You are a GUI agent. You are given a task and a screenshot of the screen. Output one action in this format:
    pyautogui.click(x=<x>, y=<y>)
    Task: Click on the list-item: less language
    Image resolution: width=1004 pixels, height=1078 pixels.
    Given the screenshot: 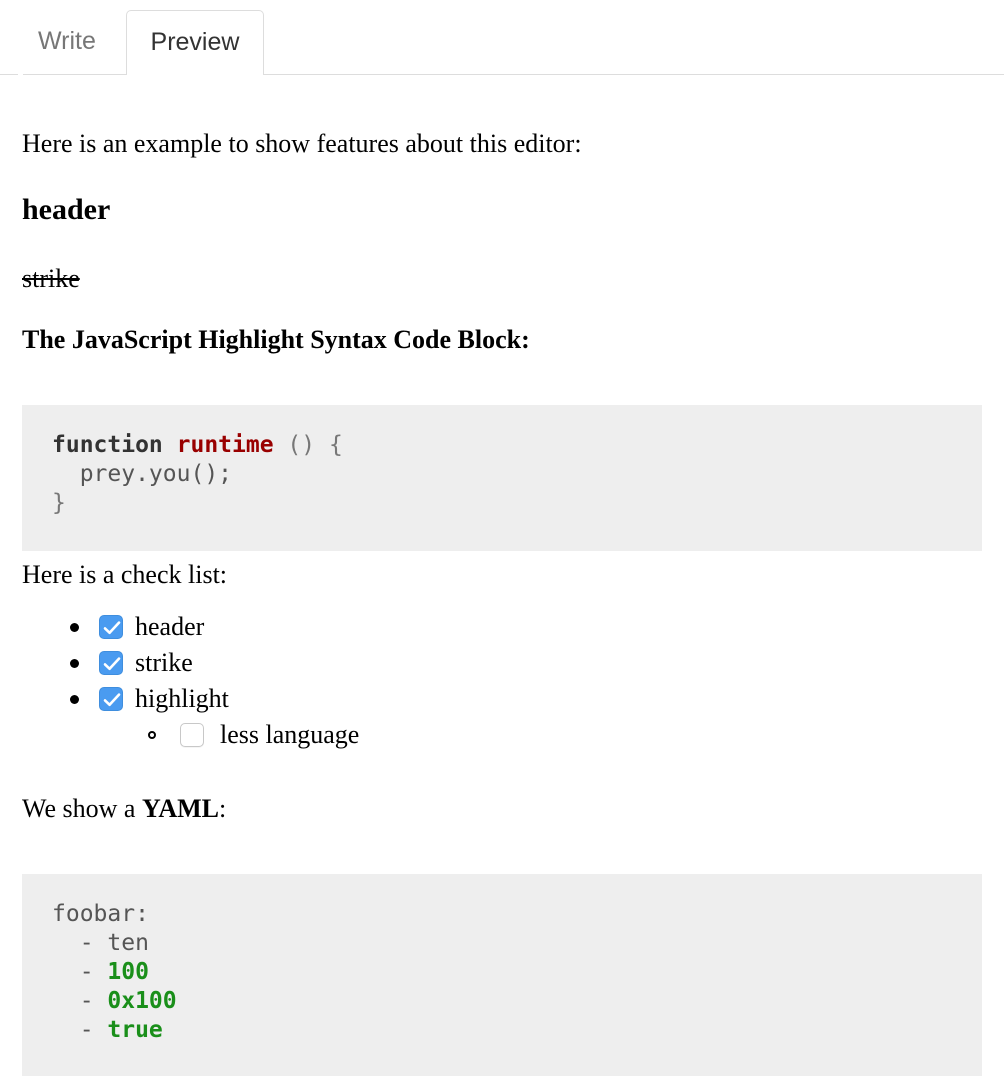 What is the action you would take?
    pyautogui.click(x=253, y=735)
    